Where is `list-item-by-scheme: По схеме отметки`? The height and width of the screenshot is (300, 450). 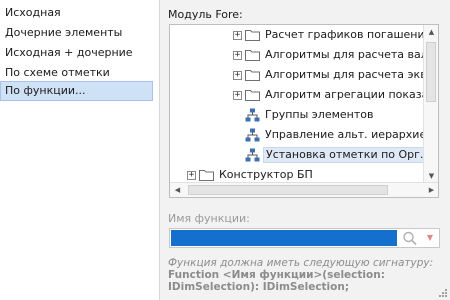
list-item-by-scheme: По схеме отметки is located at coordinates (76, 73).